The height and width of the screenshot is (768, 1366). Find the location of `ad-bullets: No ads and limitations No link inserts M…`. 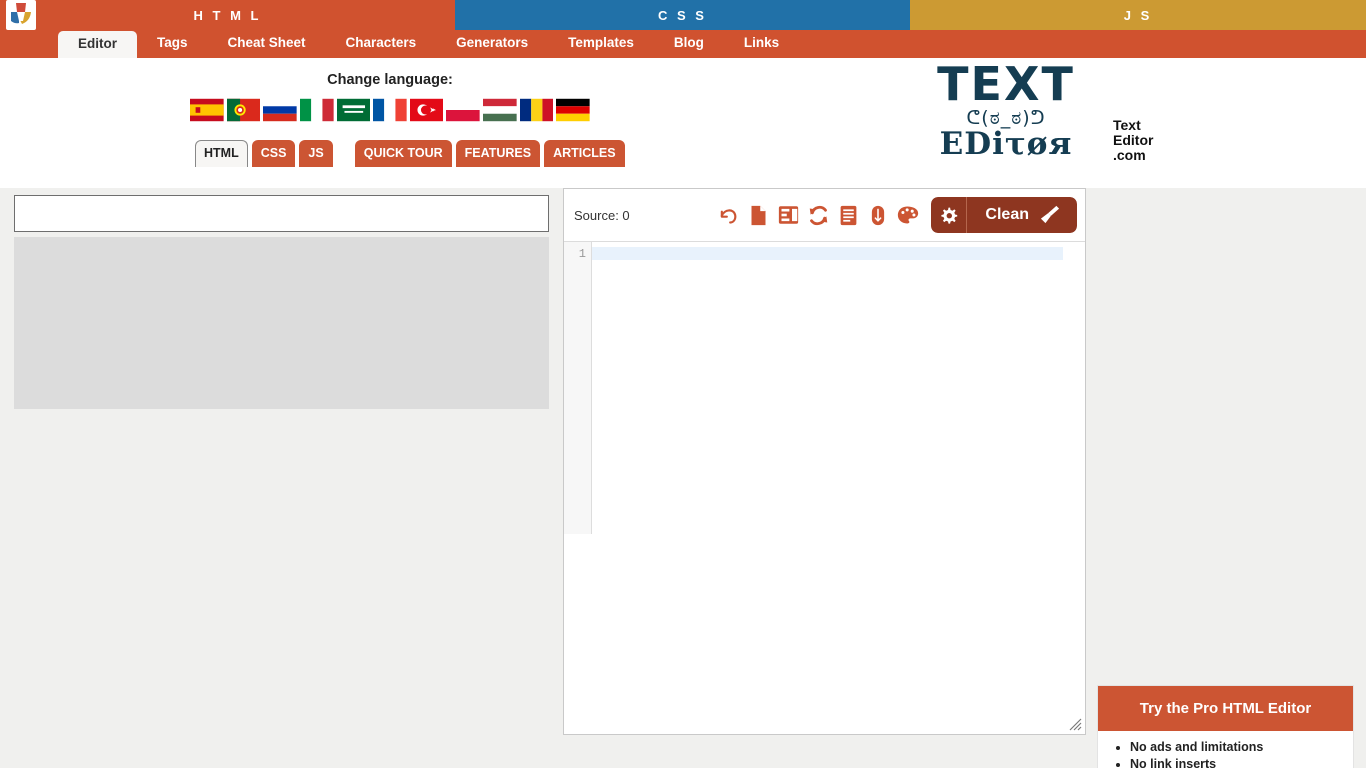

ad-bullets: No ads and limitations No link inserts M… is located at coordinates (1225, 753).